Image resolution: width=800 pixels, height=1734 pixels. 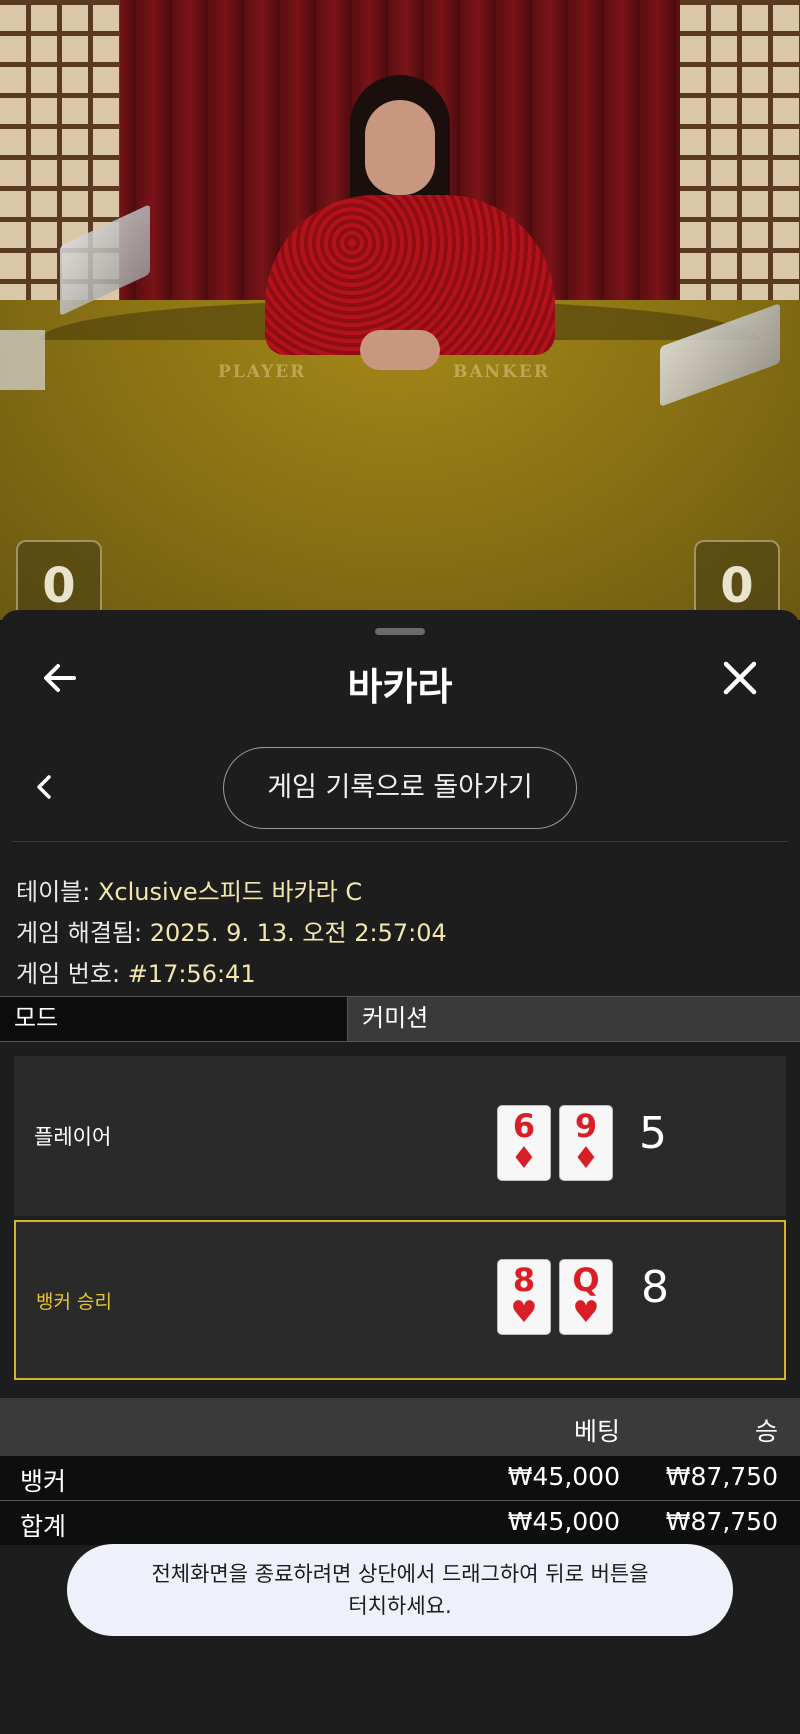 What do you see at coordinates (524, 1126) in the screenshot?
I see `card-rank: 6` at bounding box center [524, 1126].